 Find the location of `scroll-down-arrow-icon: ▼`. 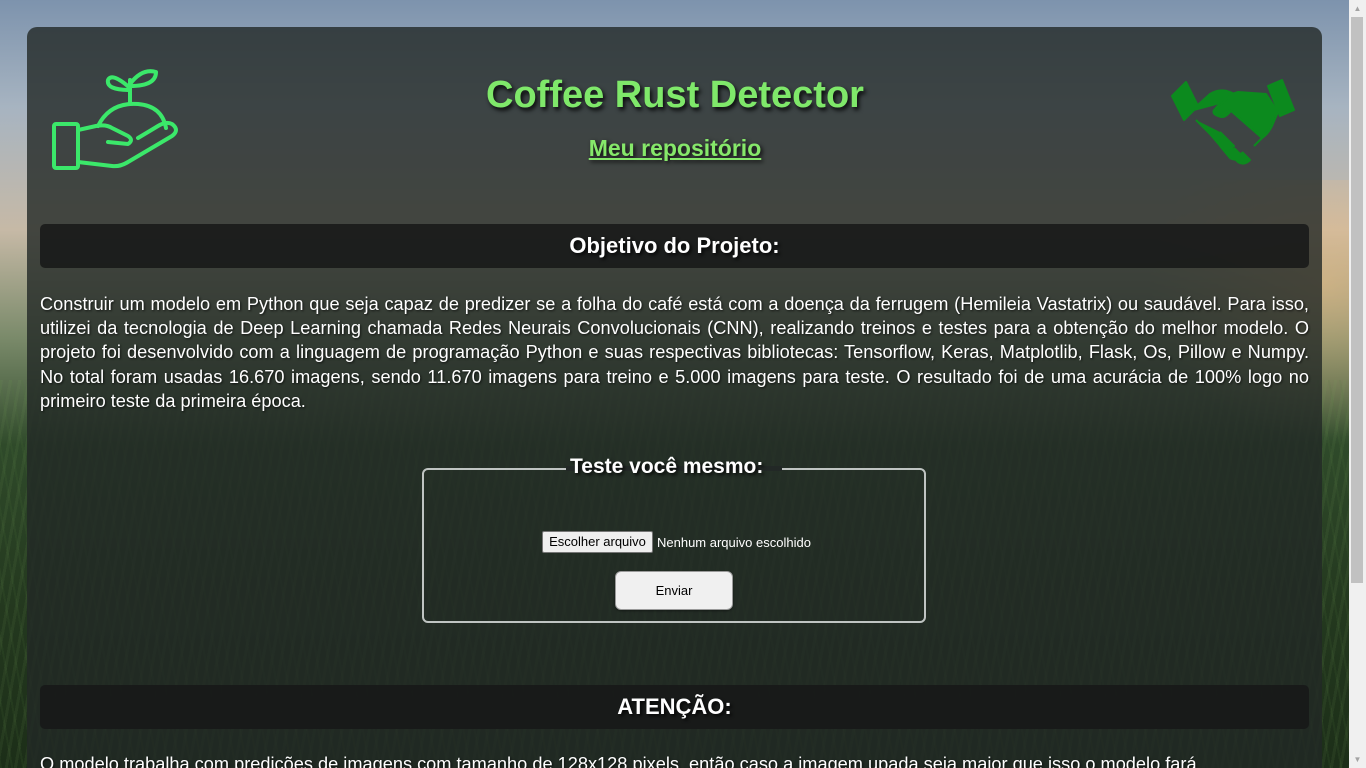

scroll-down-arrow-icon: ▼ is located at coordinates (1357, 759).